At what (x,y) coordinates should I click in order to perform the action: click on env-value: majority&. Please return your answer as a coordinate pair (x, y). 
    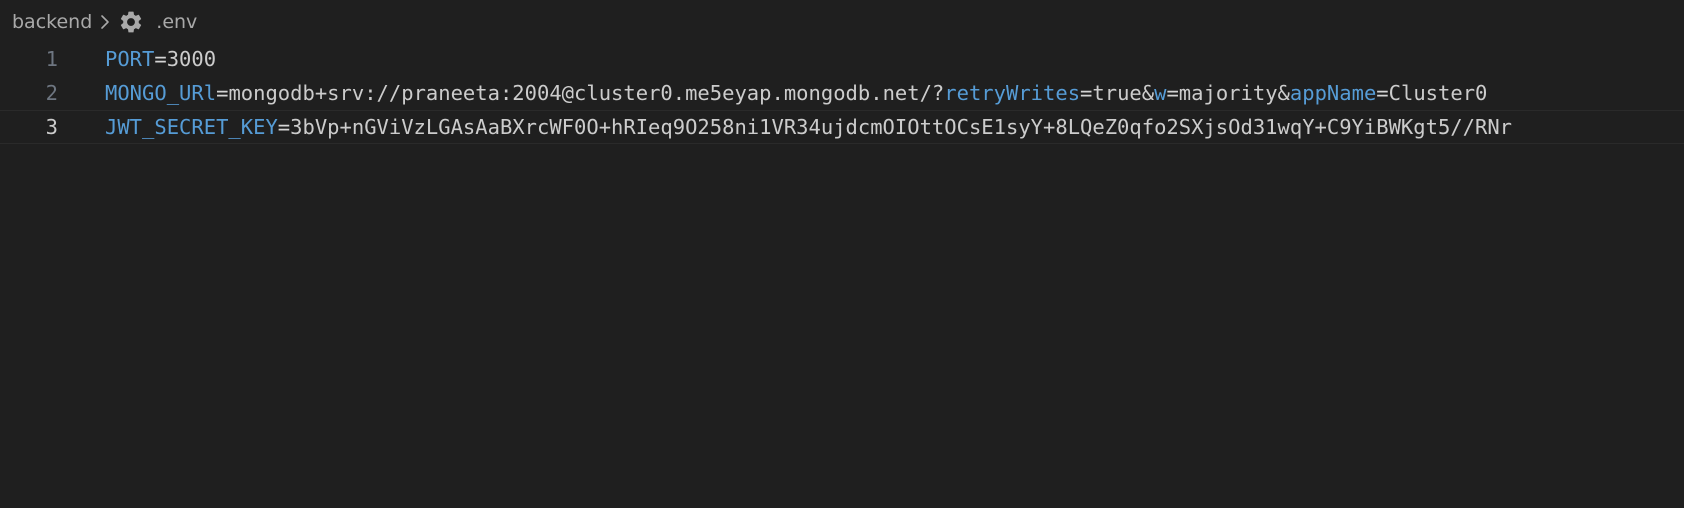
    Looking at the image, I should click on (1234, 93).